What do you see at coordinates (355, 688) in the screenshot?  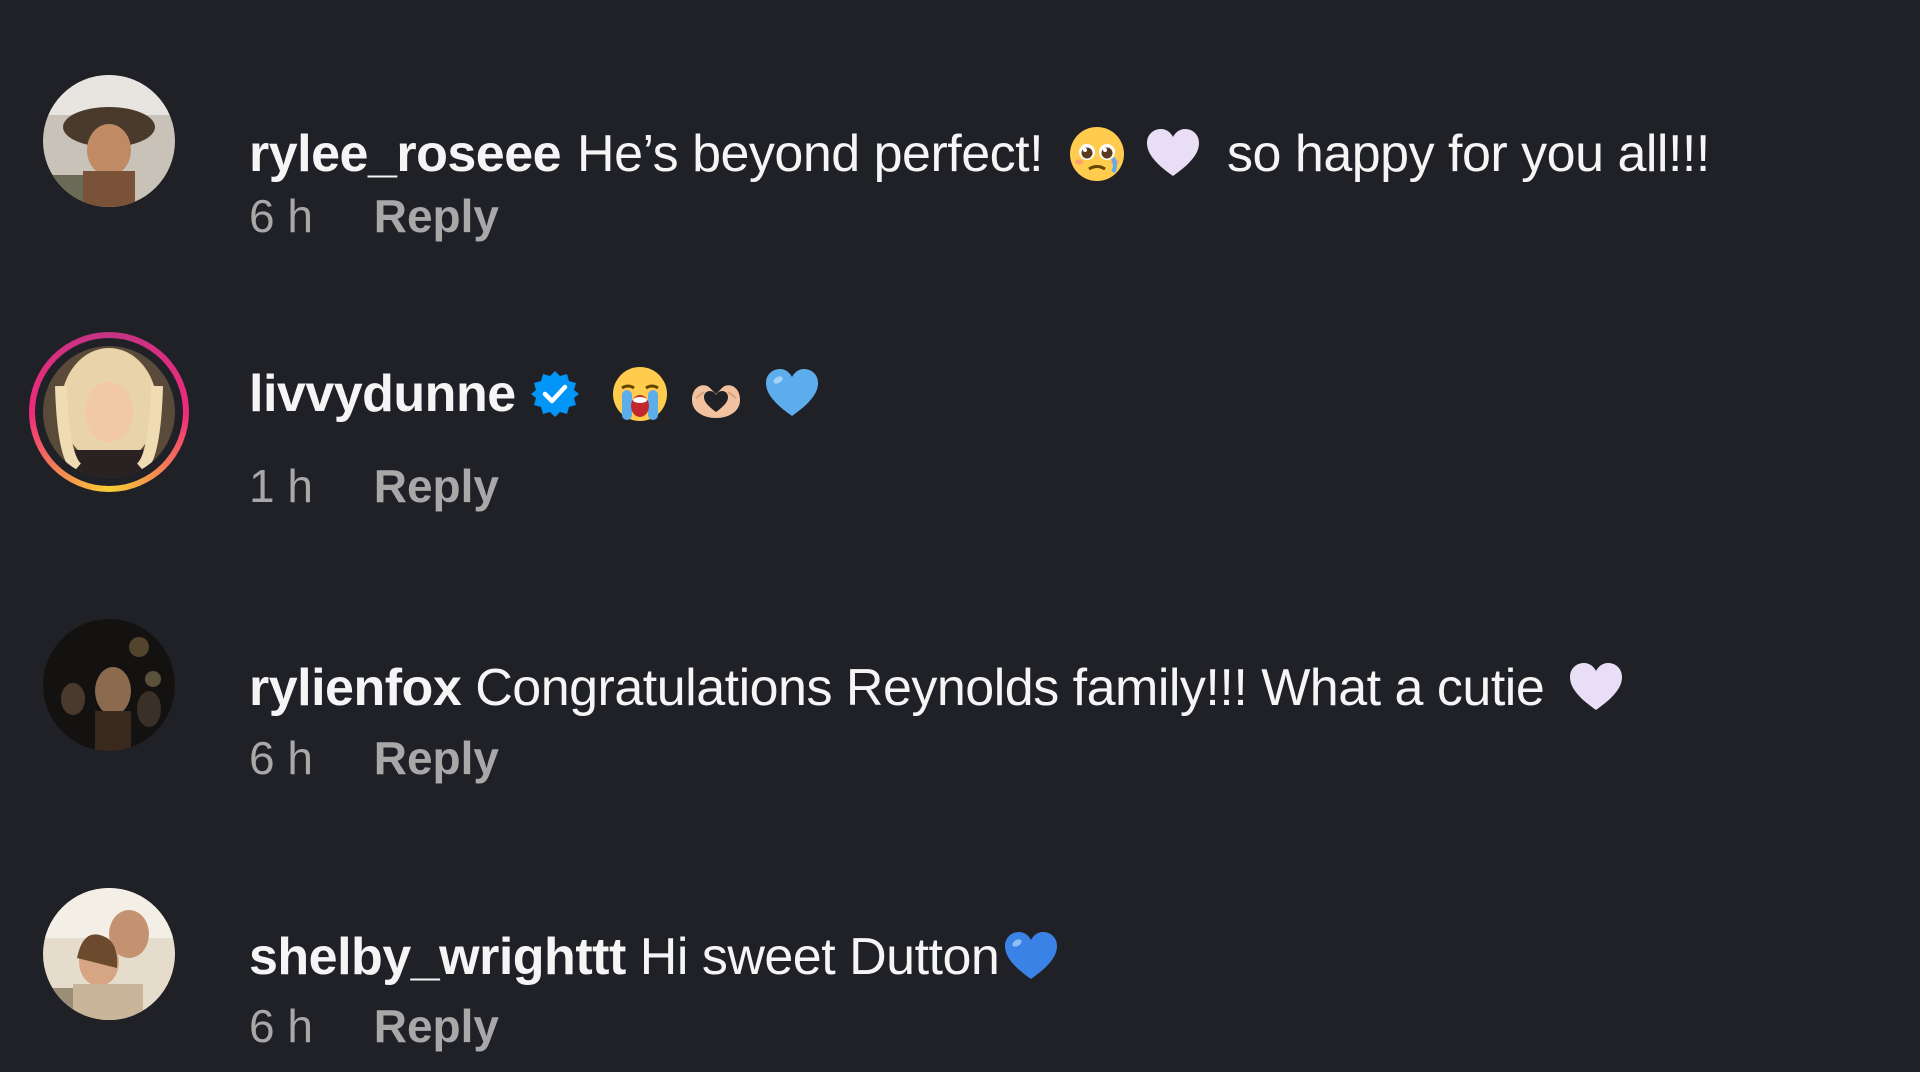 I see `comment-username: rylienfox` at bounding box center [355, 688].